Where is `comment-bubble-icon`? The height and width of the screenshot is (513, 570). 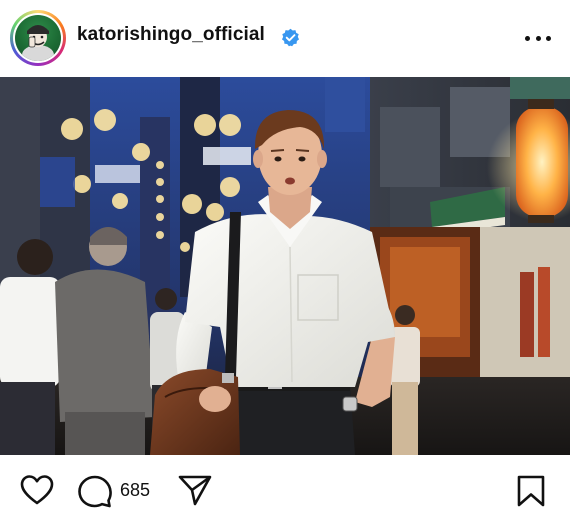 comment-bubble-icon is located at coordinates (95, 491).